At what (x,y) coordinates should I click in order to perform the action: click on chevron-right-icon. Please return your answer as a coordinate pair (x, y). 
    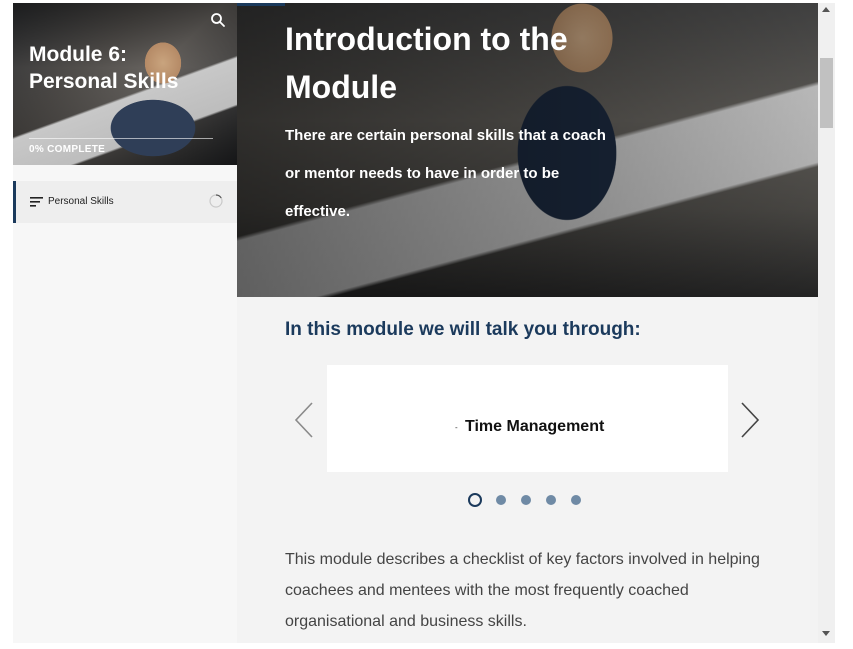
    Looking at the image, I should click on (750, 420).